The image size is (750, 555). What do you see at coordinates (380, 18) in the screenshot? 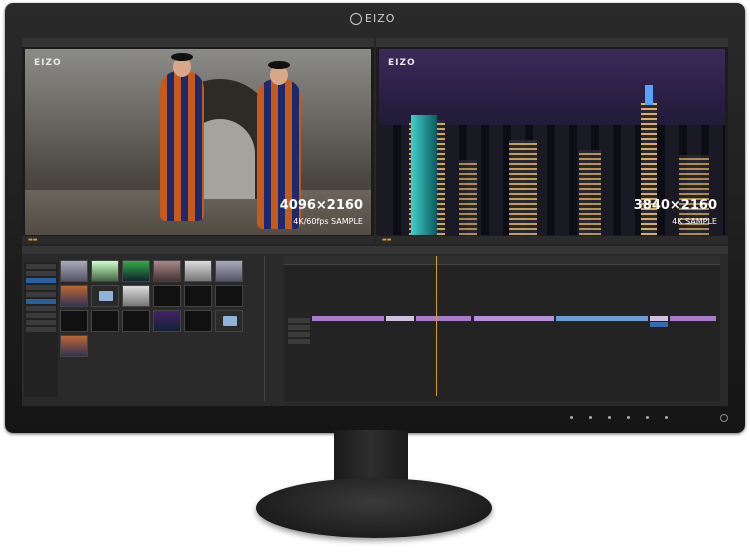
I see `brand-label: EIZO` at bounding box center [380, 18].